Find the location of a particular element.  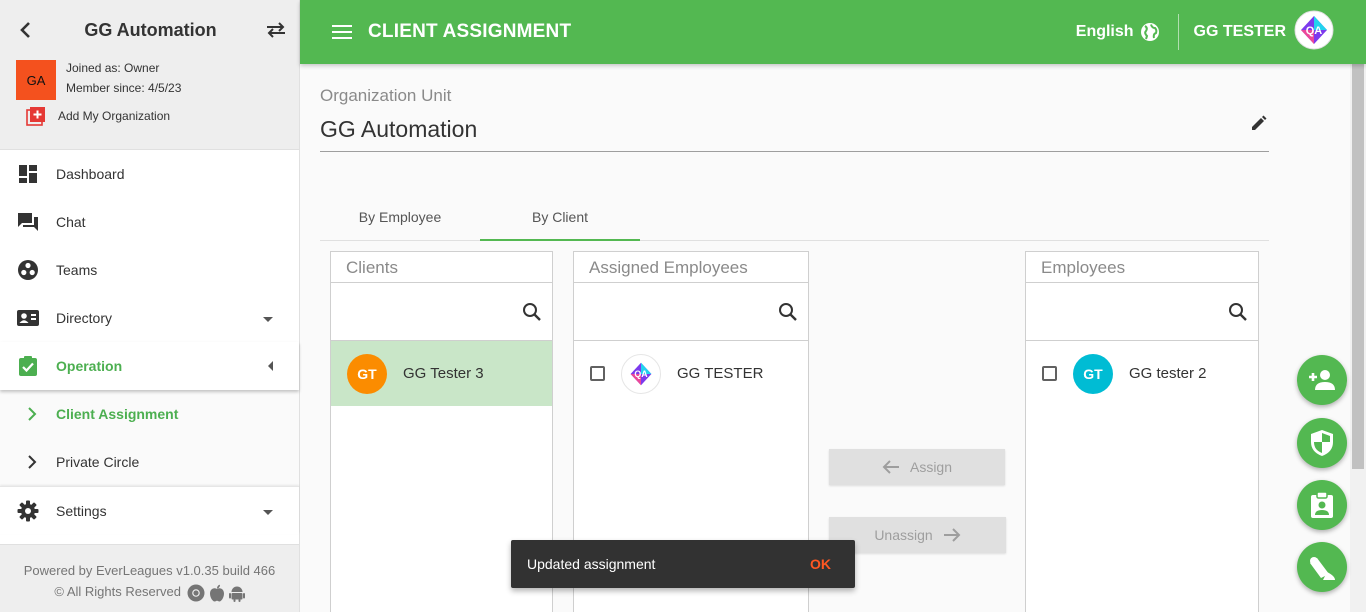

sidebar-item-label: Operation is located at coordinates (89, 366).